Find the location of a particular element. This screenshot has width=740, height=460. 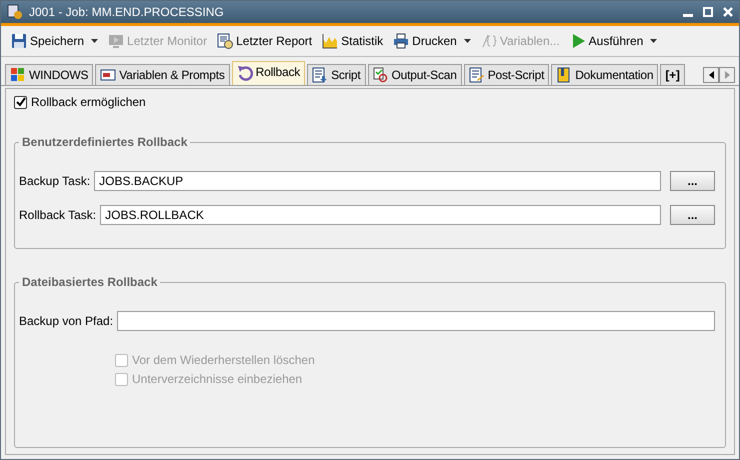

tab: Script is located at coordinates (336, 74).